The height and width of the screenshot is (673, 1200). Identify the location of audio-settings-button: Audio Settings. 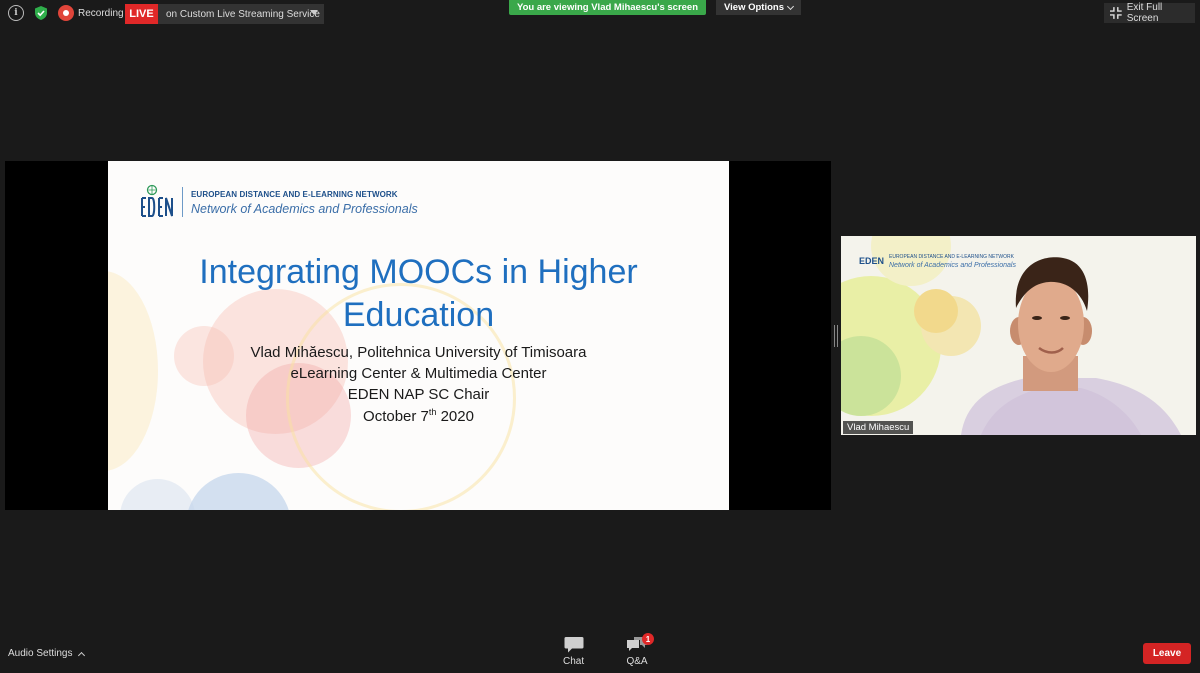
(46, 653).